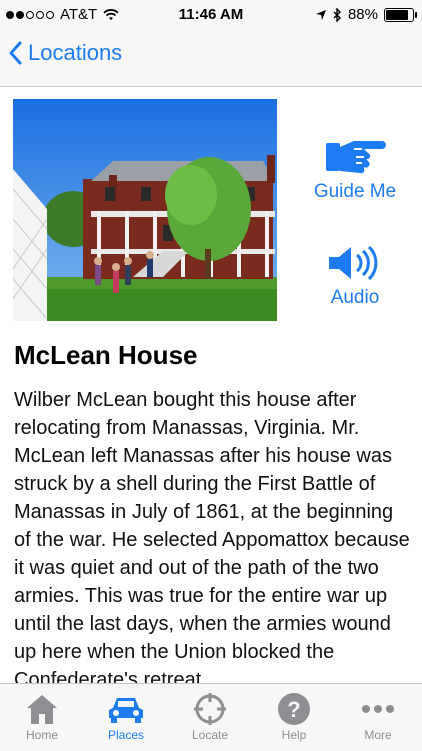 Image resolution: width=422 pixels, height=751 pixels. What do you see at coordinates (355, 297) in the screenshot?
I see `audio-label: Audio` at bounding box center [355, 297].